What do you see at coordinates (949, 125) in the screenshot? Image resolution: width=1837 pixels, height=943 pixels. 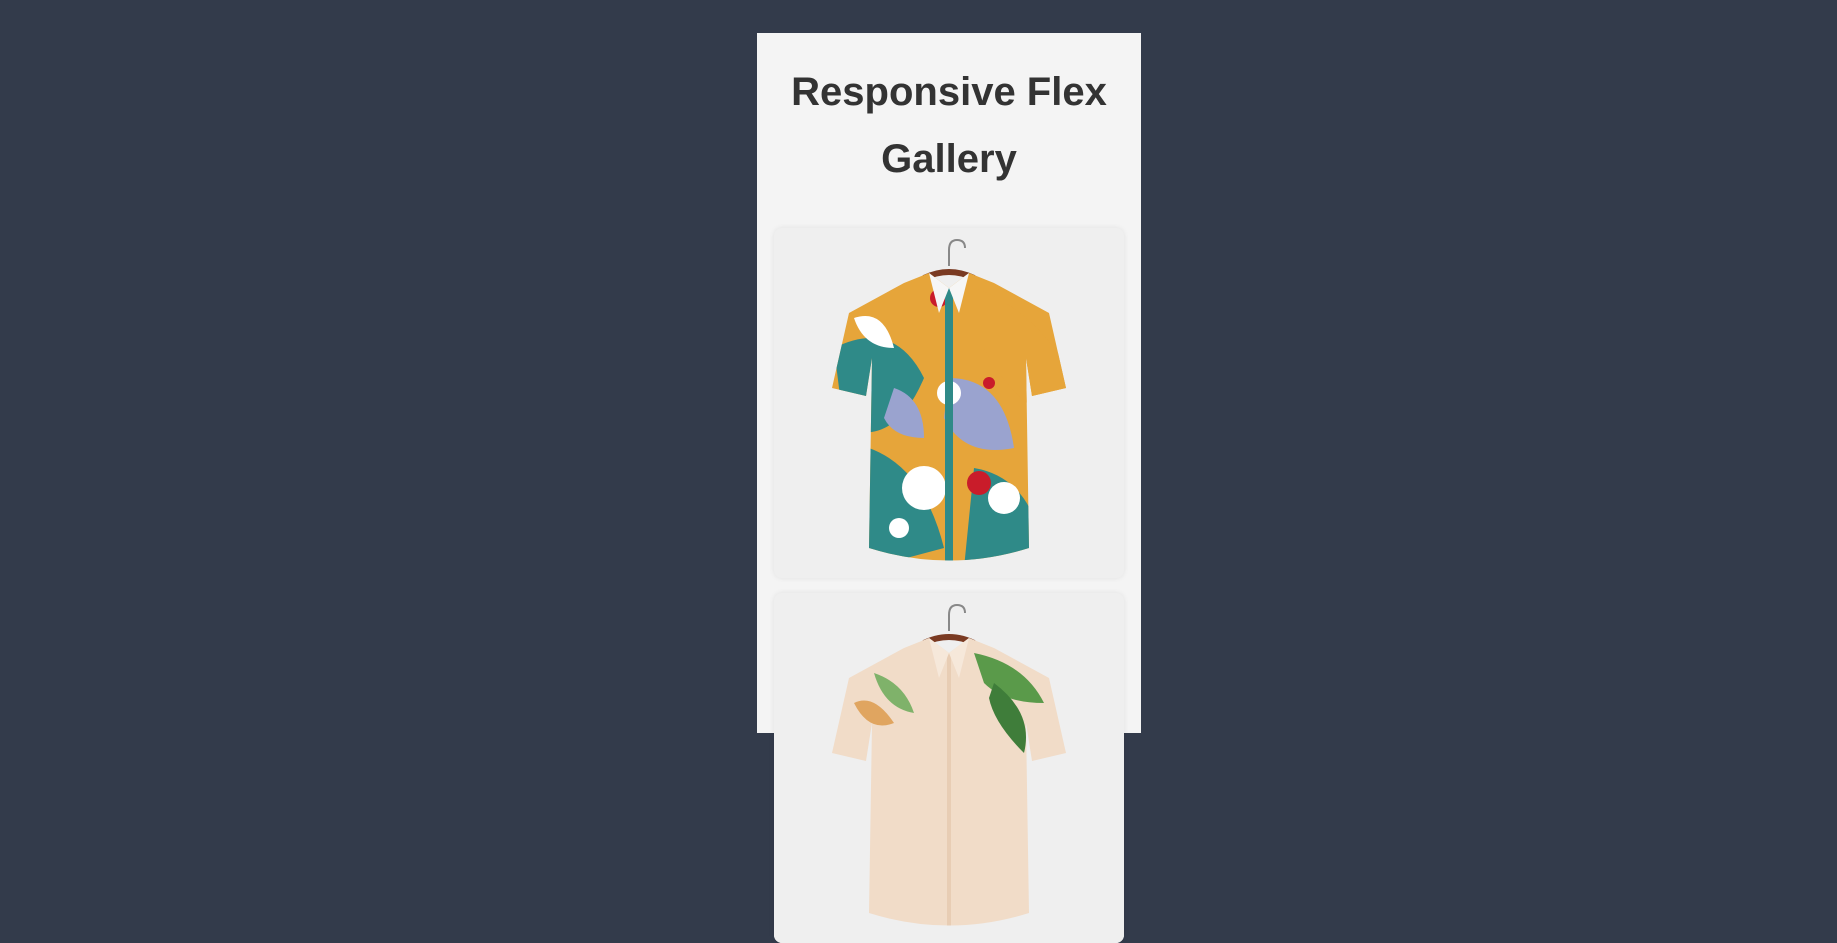 I see `page-title: Responsive Flex Gallery` at bounding box center [949, 125].